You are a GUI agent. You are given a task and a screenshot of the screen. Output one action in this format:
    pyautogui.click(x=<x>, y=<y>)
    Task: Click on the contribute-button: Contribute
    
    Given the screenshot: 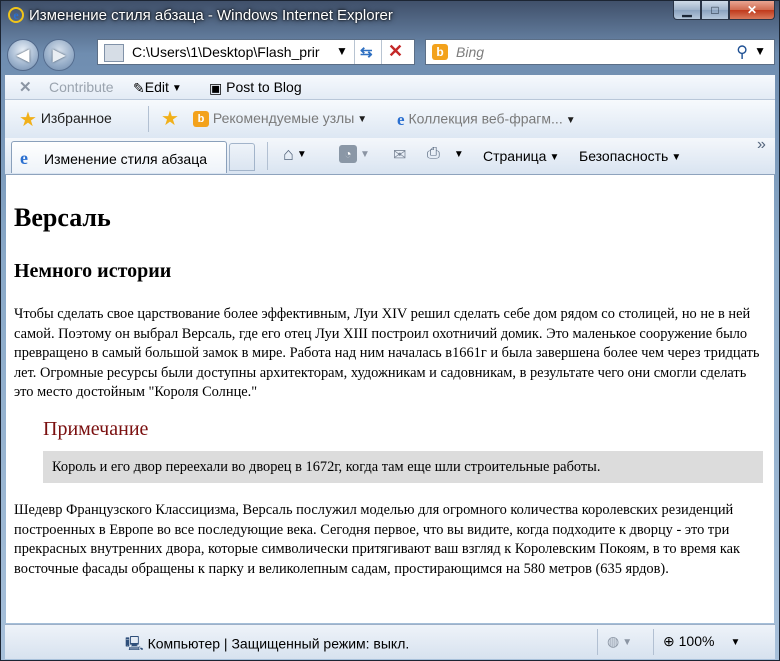 What is the action you would take?
    pyautogui.click(x=81, y=87)
    